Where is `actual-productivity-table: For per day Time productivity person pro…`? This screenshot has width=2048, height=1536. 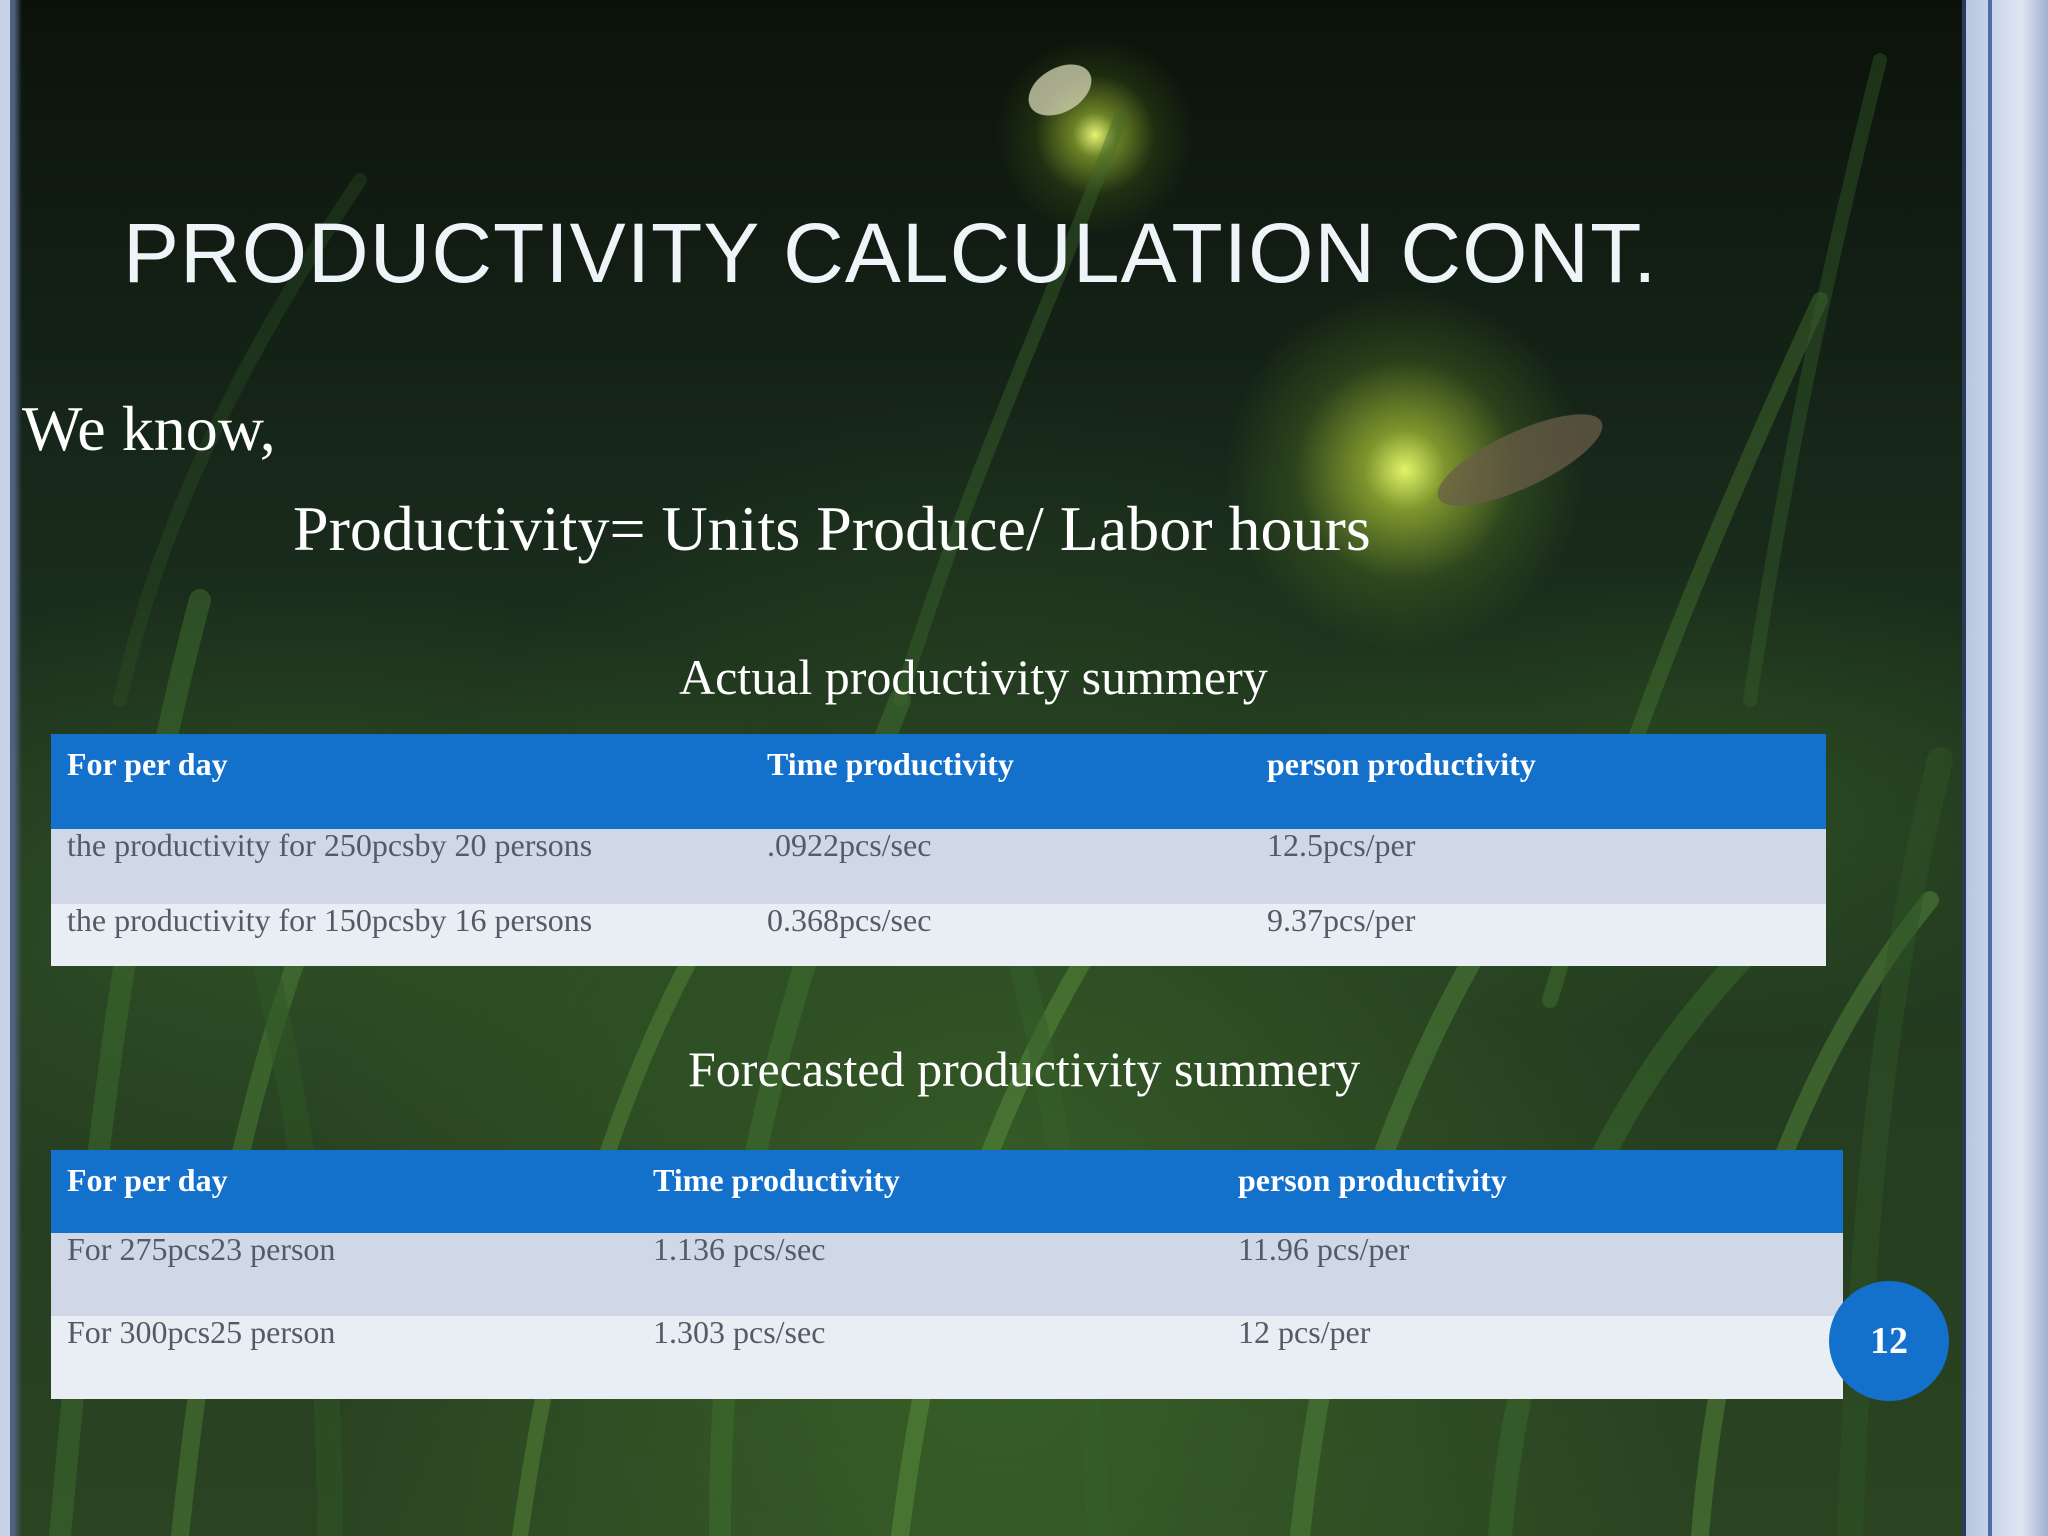
actual-productivity-table: For per day Time productivity person pro… is located at coordinates (938, 850).